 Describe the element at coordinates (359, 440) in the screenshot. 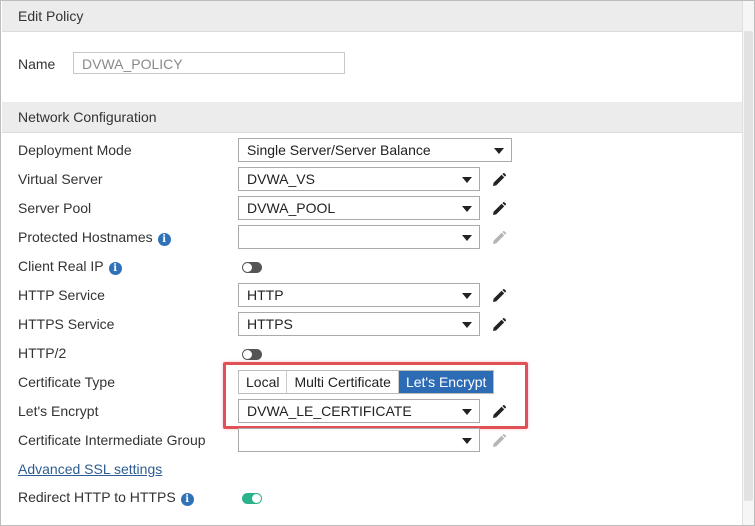

I see `cert-intermediate-group-select` at that location.